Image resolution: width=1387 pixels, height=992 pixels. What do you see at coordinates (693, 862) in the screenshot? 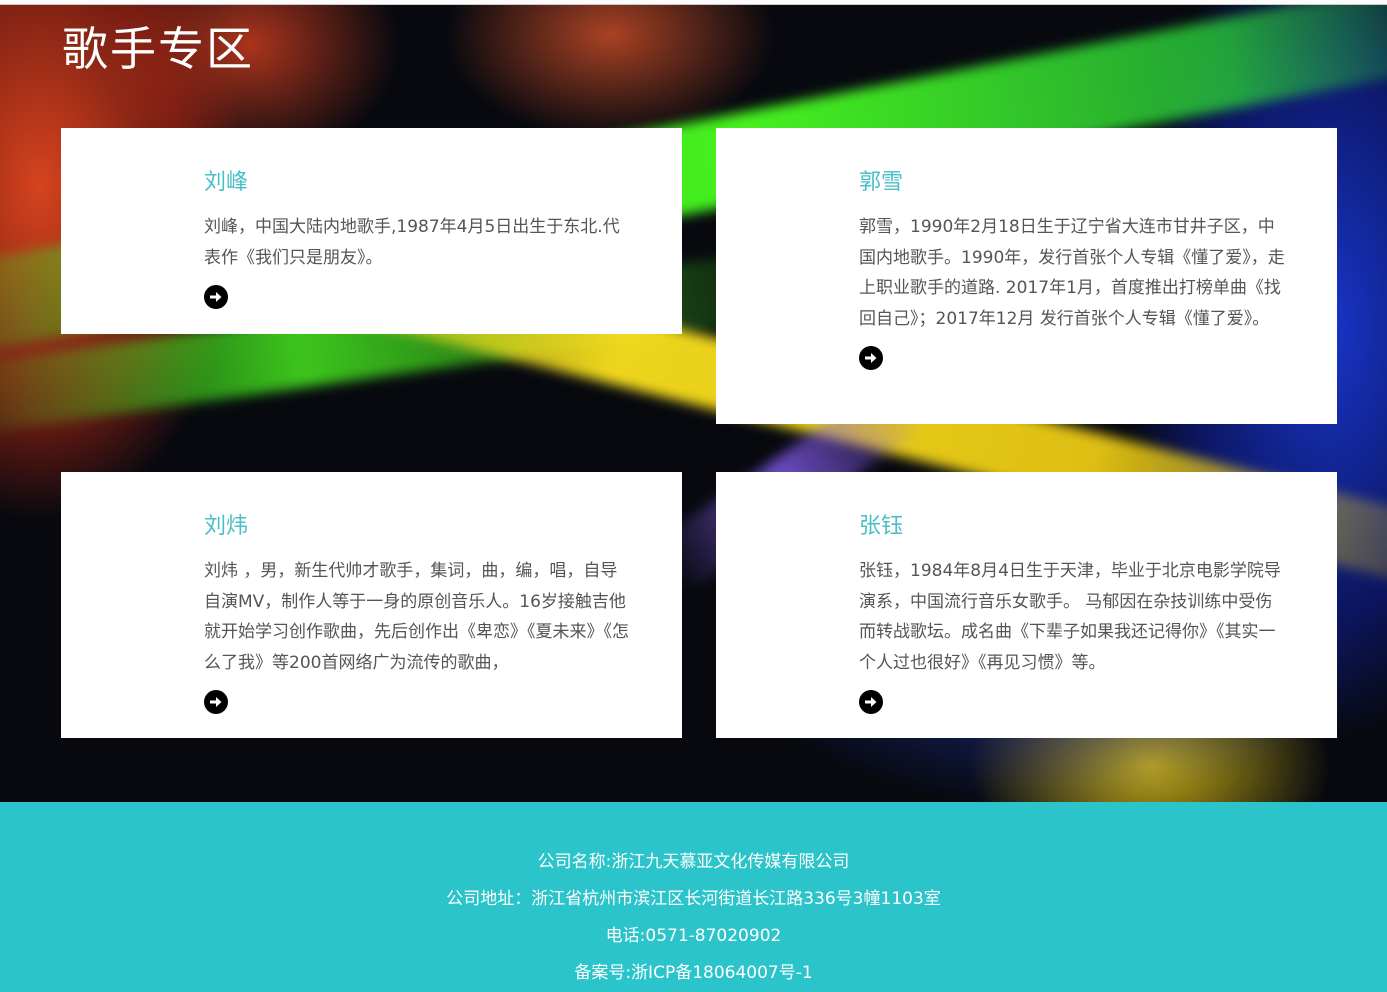
I see `footer-company-name: 公司名称:浙江九天慕亚文化传媒有限公司` at bounding box center [693, 862].